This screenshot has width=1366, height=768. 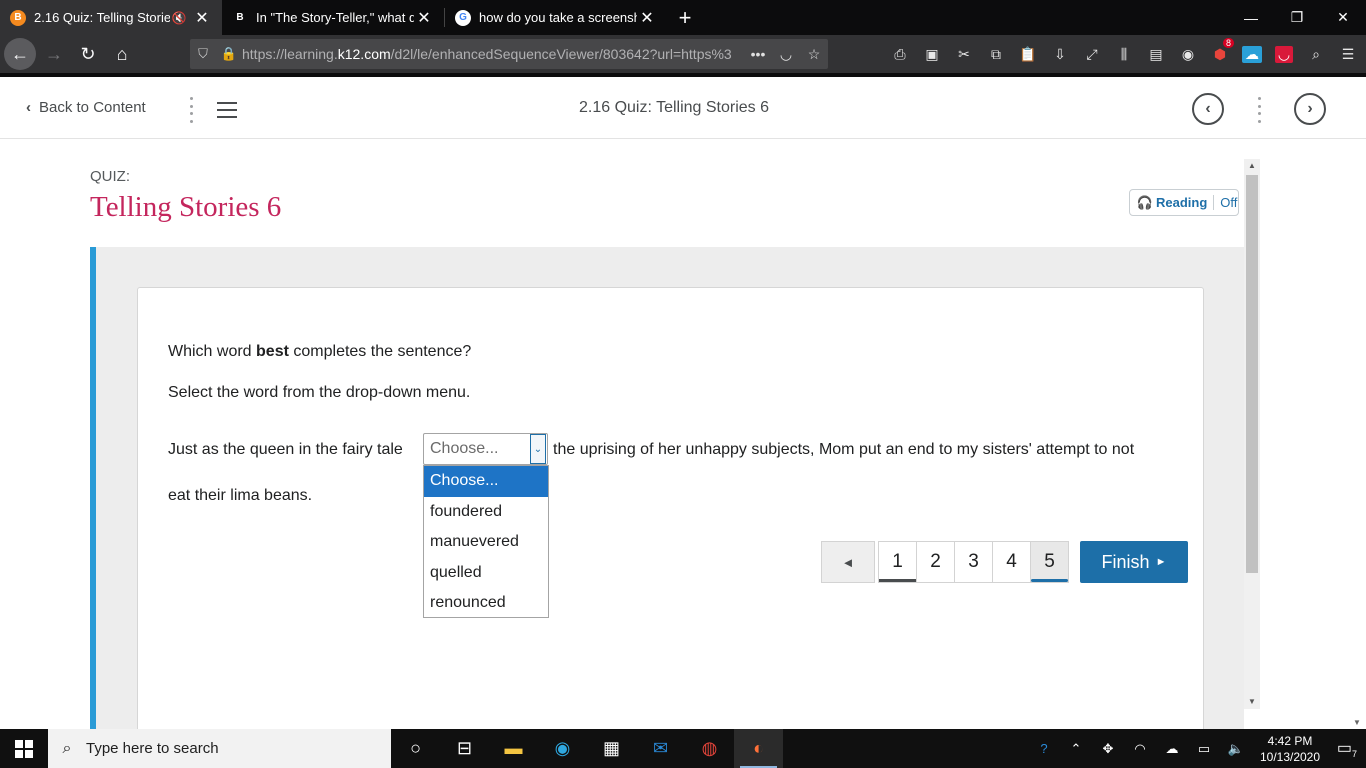 I want to click on task-view-icon: ⊟, so click(x=464, y=748).